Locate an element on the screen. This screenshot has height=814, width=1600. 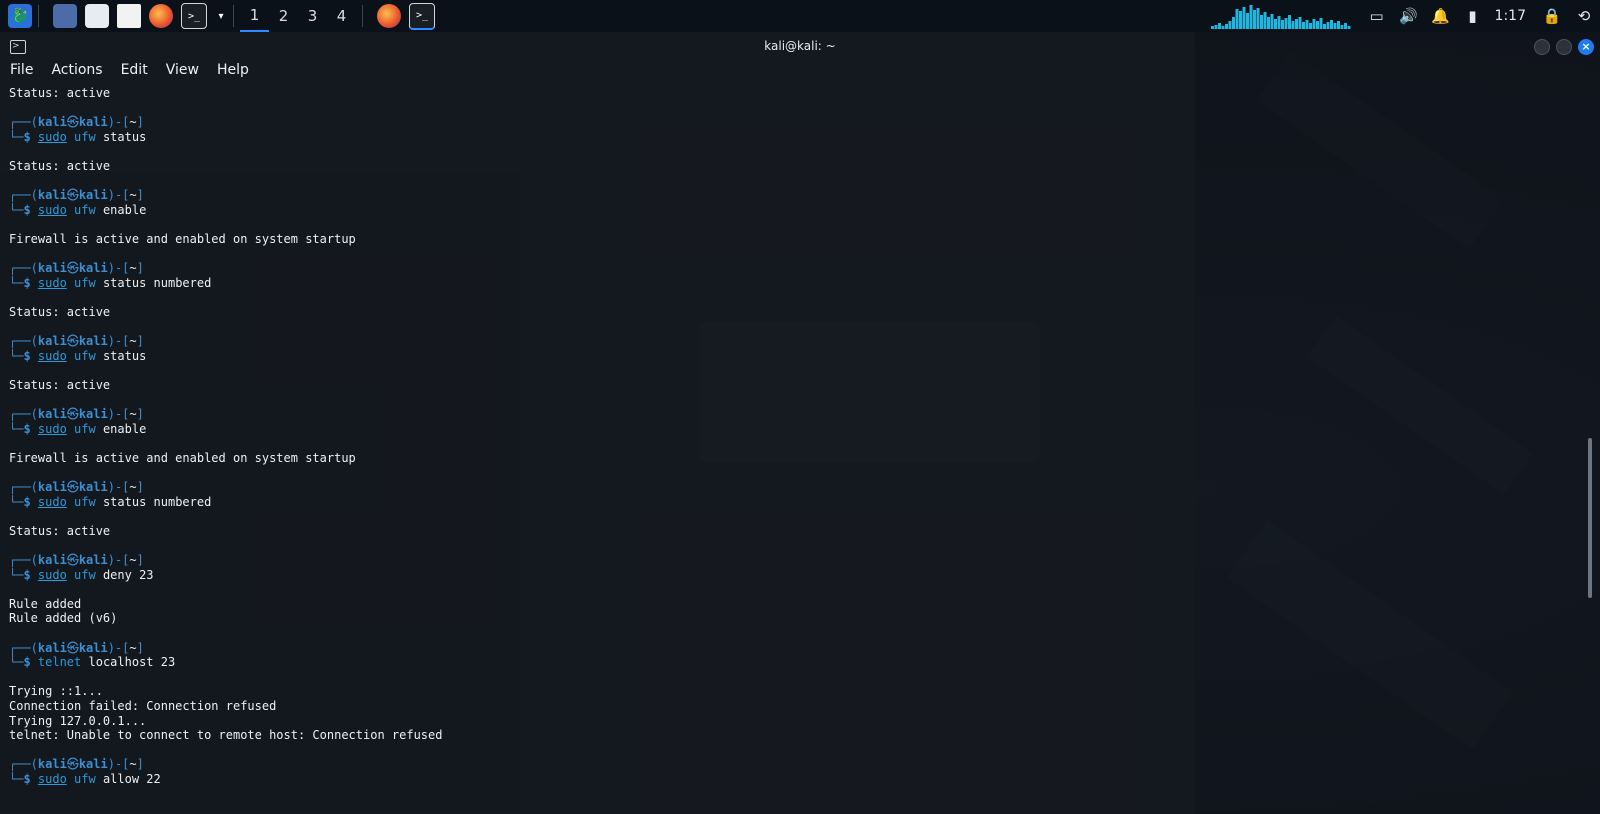
kali-menu-icon: 🐉 is located at coordinates (20, 16).